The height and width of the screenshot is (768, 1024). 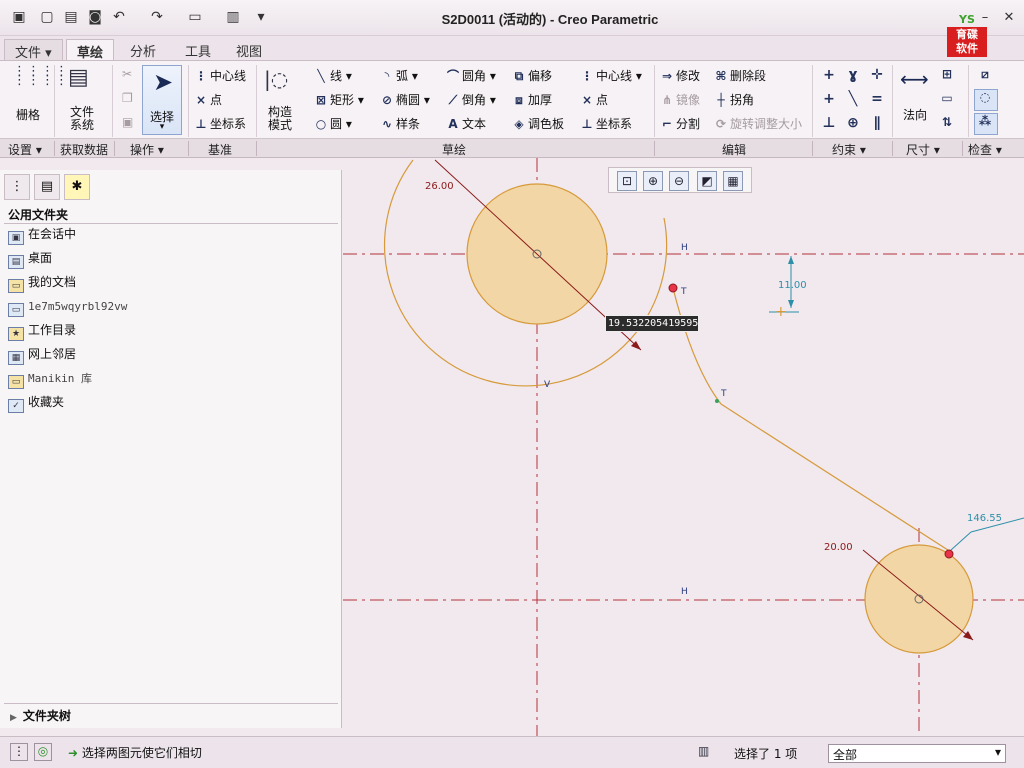 What do you see at coordinates (50, 378) in the screenshot?
I see `folder-item-library: ▭ Manikin 库` at bounding box center [50, 378].